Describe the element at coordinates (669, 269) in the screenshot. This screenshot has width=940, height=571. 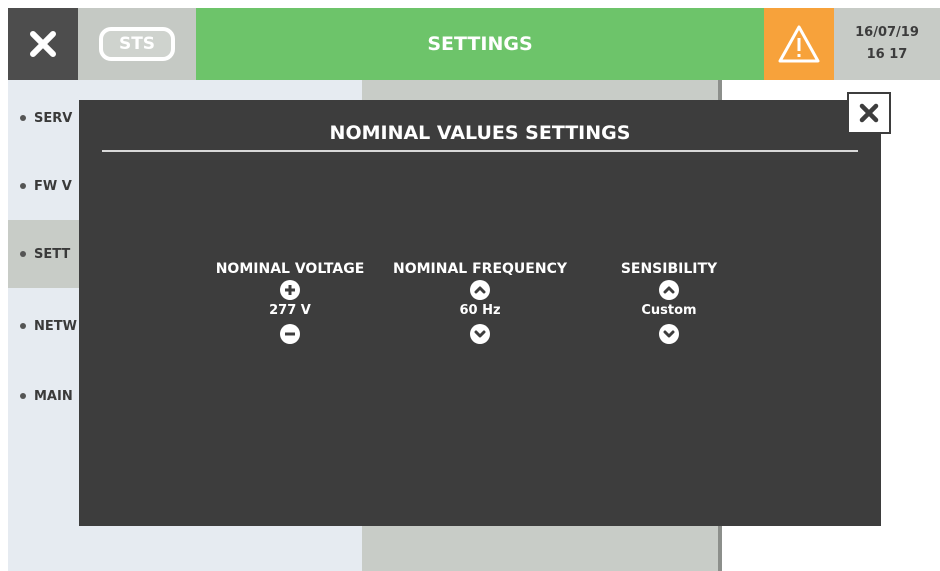
I see `sensibility-label: SENSIBILITY` at that location.